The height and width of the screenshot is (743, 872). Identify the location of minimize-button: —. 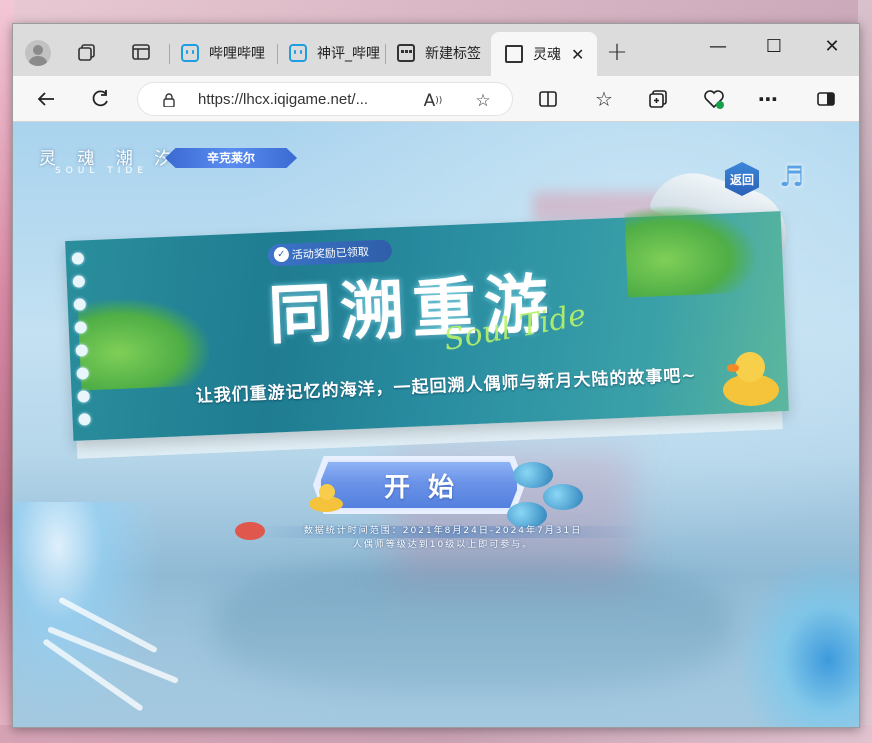
(718, 46).